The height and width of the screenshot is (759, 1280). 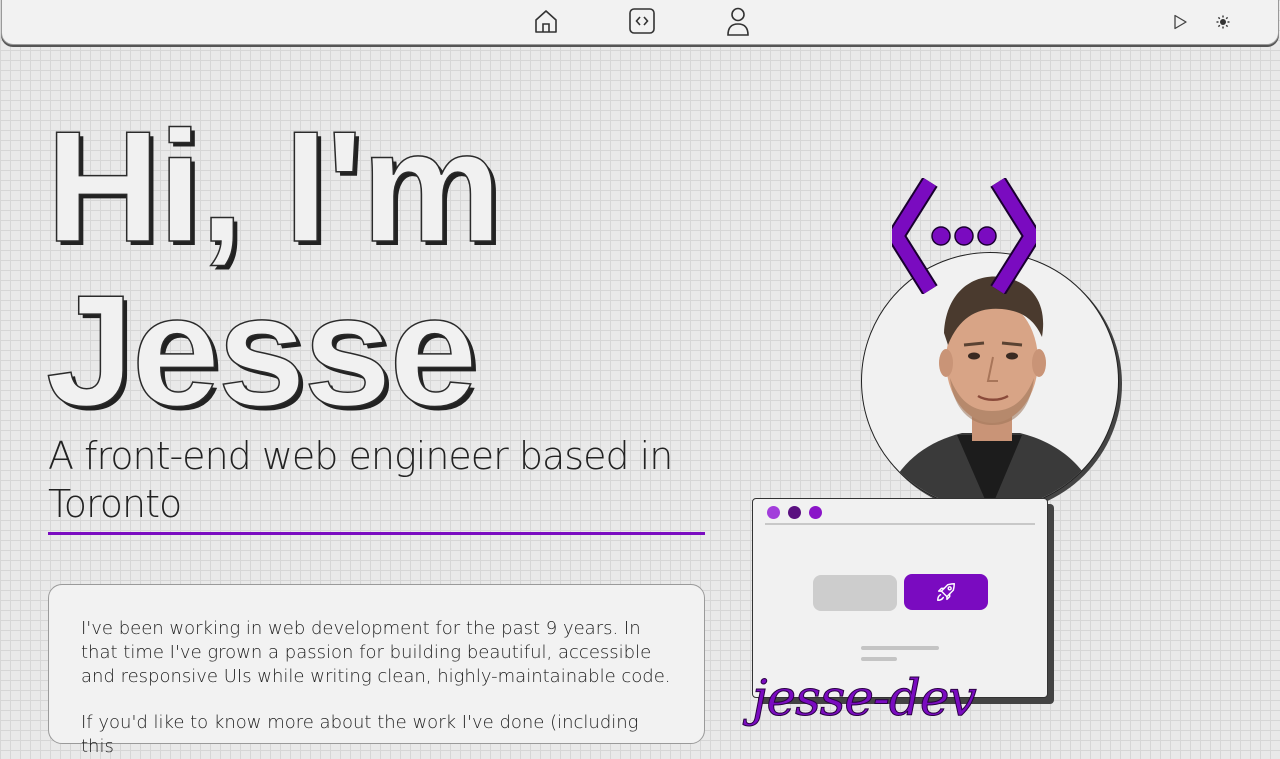 I want to click on launch-button, so click(x=946, y=592).